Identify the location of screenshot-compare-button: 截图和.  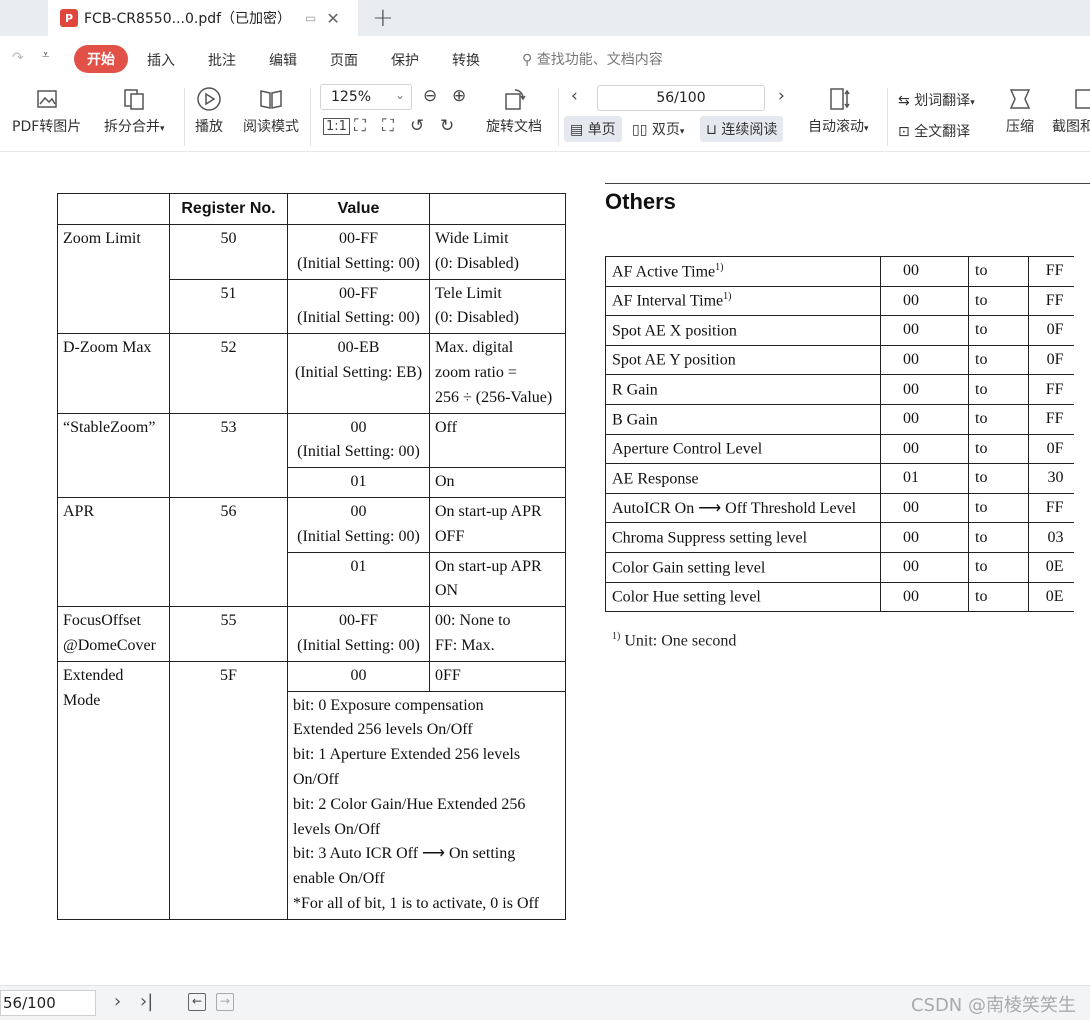
(1071, 111).